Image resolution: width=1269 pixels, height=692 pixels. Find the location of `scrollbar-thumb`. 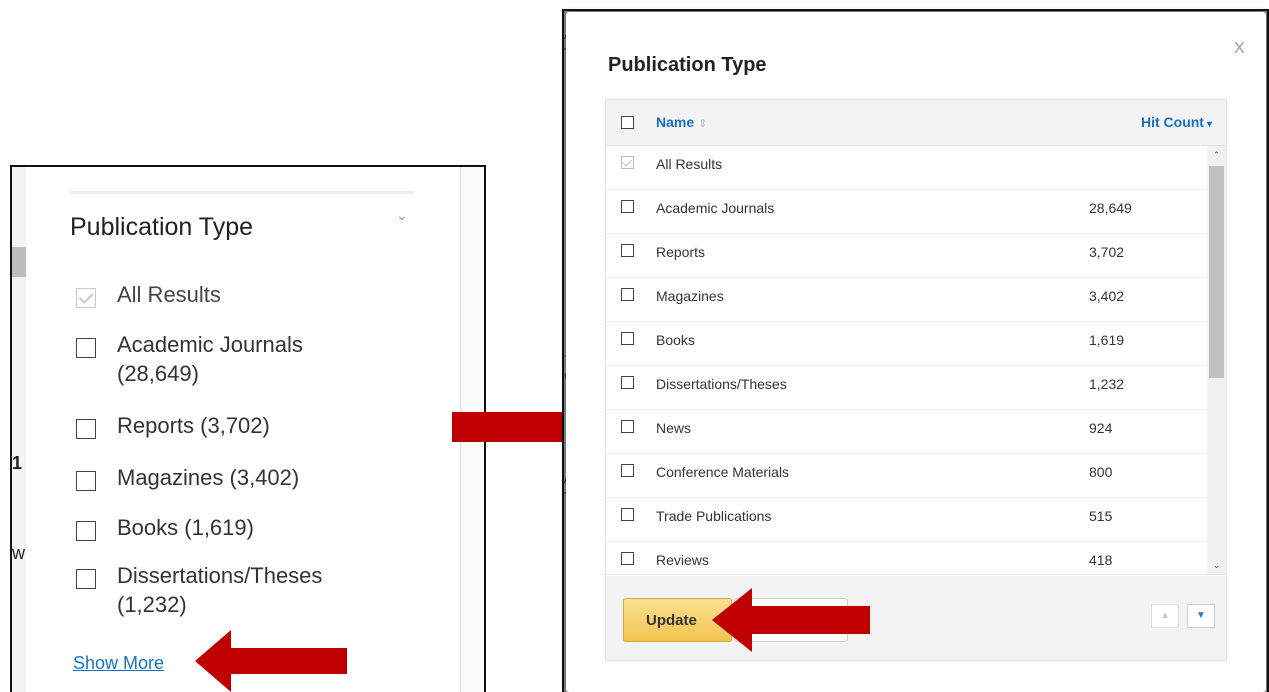

scrollbar-thumb is located at coordinates (1216, 272).